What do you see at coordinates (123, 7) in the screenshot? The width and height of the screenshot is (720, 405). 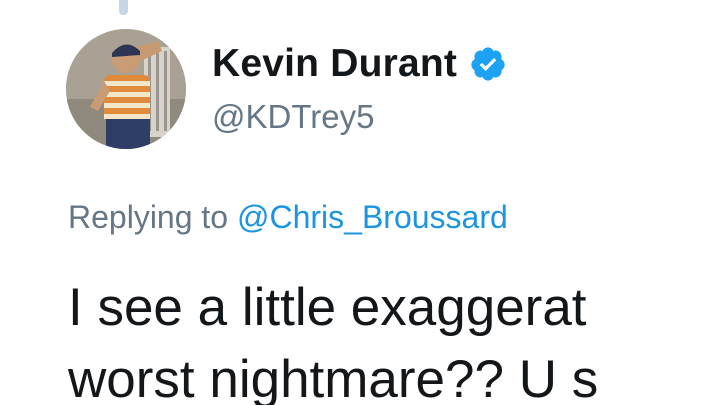 I see `thread-connector-line` at bounding box center [123, 7].